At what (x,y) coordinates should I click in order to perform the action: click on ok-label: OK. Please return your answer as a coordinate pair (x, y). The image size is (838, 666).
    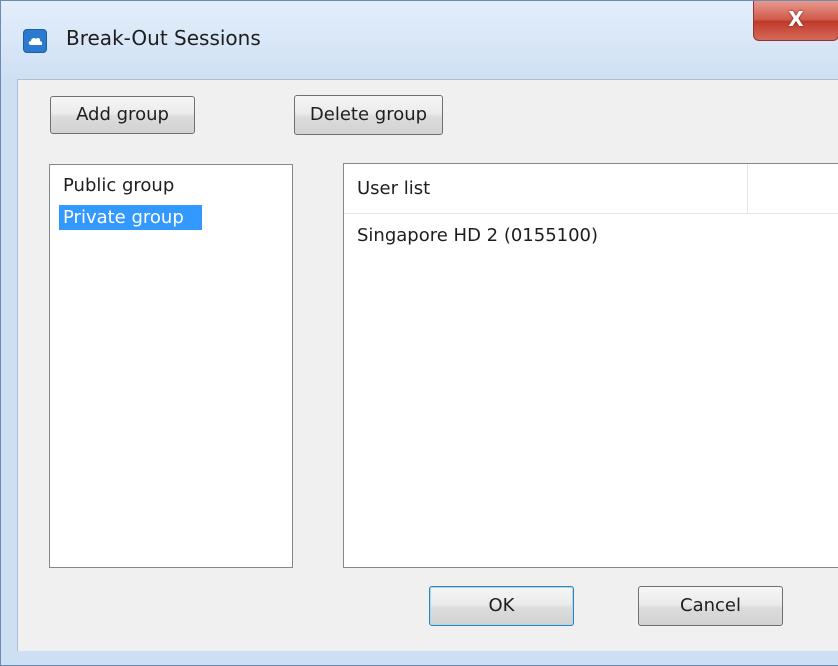
    Looking at the image, I should click on (501, 605).